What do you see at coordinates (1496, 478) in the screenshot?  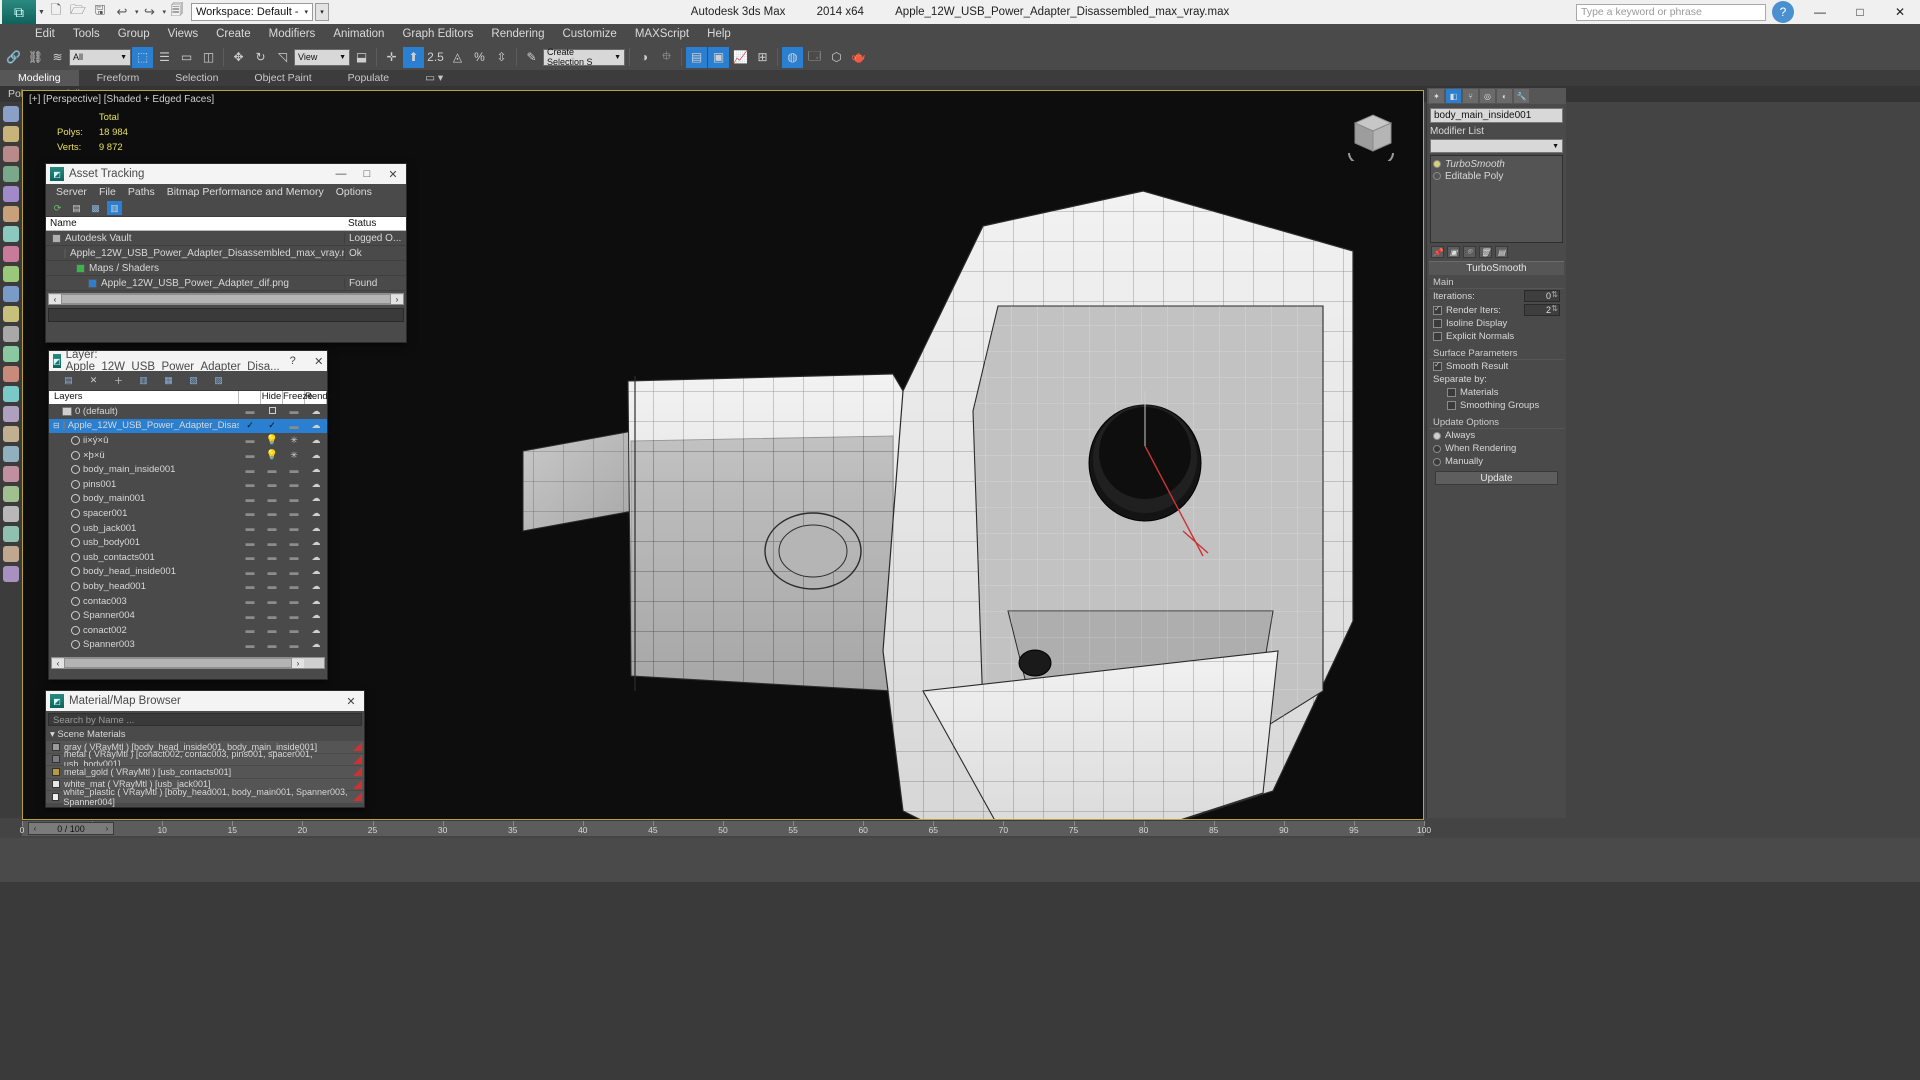 I see `update-button: Update` at bounding box center [1496, 478].